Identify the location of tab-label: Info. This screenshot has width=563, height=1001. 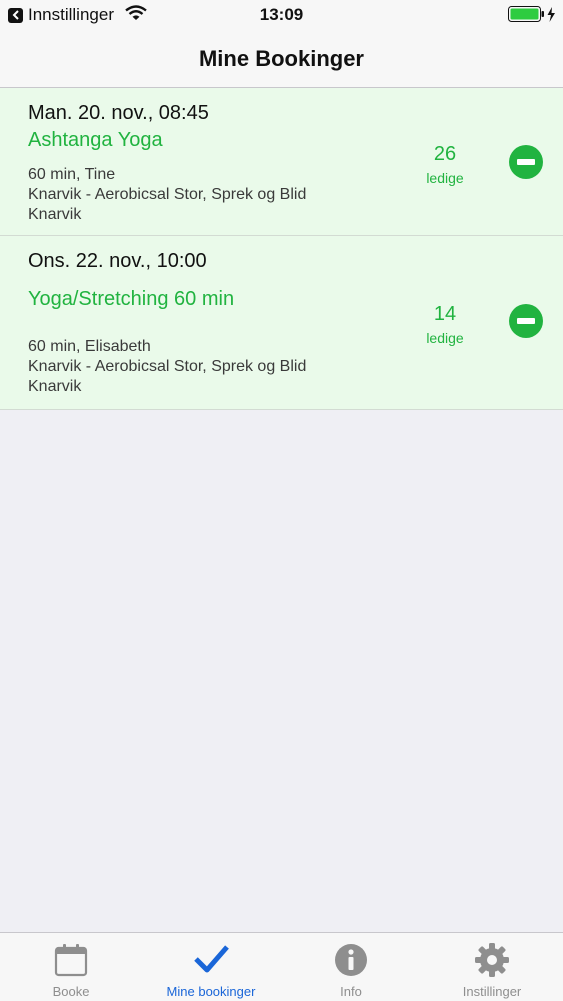
(351, 991).